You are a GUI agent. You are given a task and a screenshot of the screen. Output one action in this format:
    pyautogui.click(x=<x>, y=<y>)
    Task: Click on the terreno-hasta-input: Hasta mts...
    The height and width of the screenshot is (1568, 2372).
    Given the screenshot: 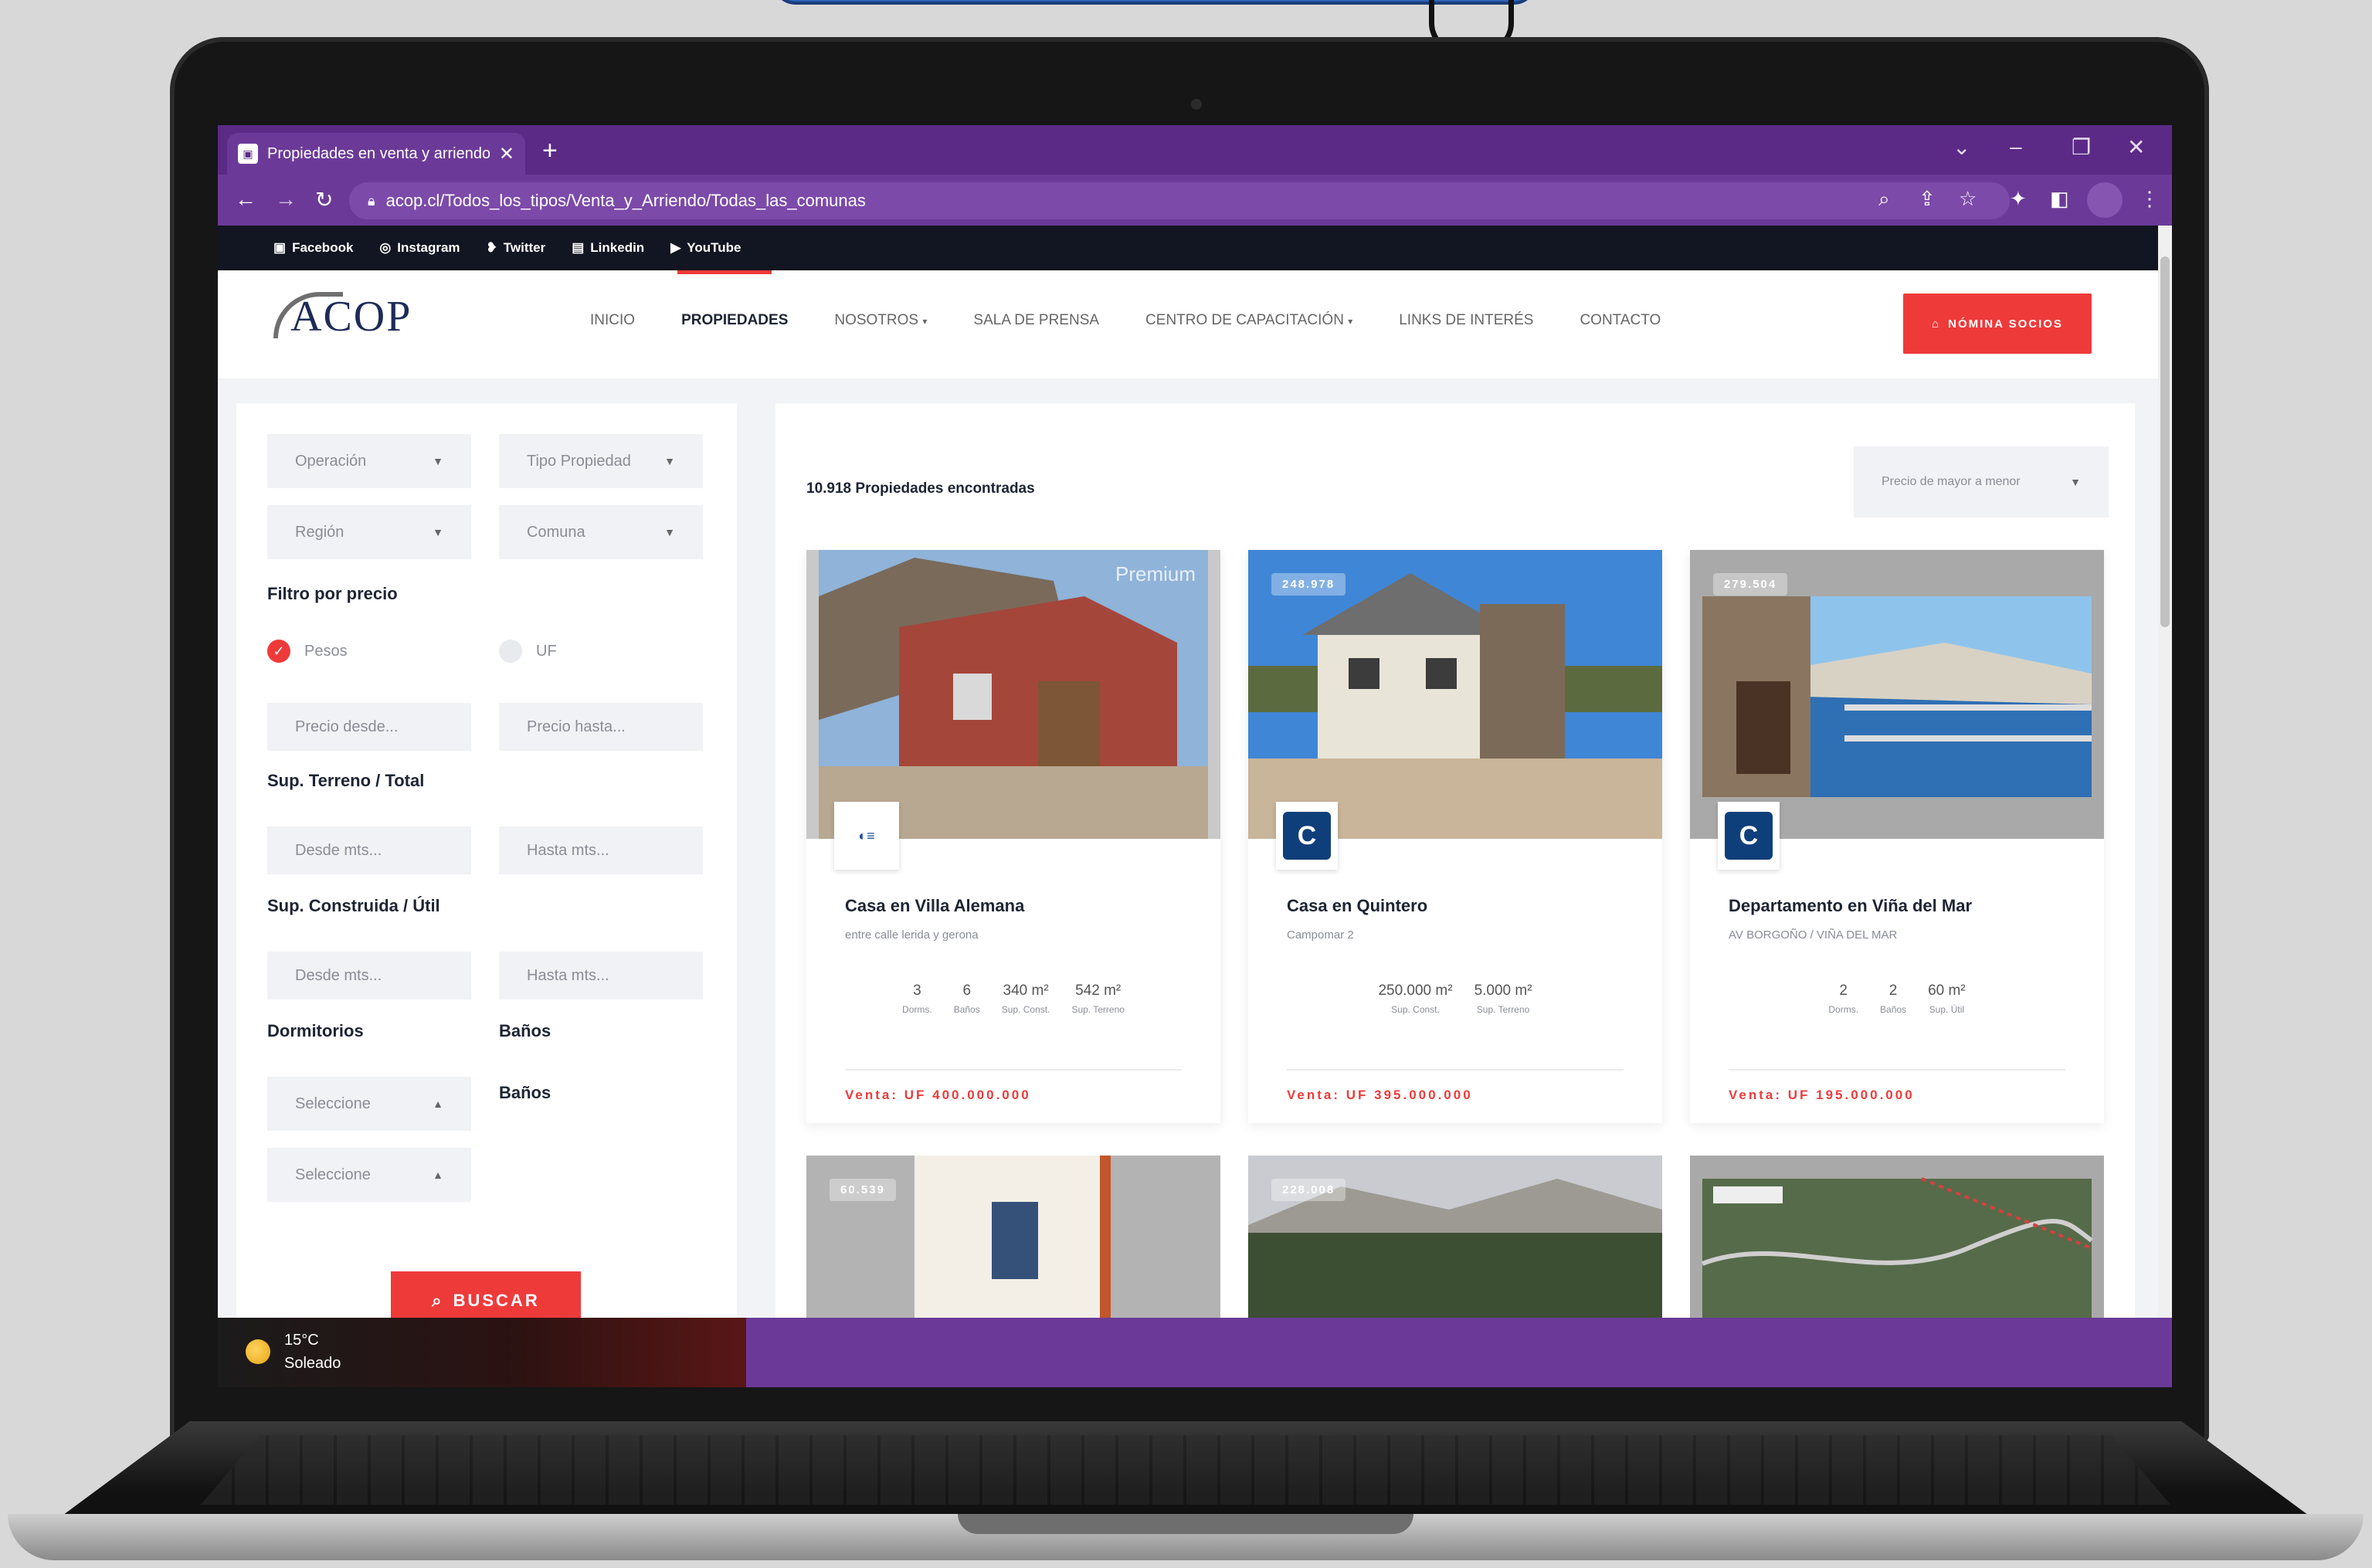 What is the action you would take?
    pyautogui.click(x=601, y=850)
    